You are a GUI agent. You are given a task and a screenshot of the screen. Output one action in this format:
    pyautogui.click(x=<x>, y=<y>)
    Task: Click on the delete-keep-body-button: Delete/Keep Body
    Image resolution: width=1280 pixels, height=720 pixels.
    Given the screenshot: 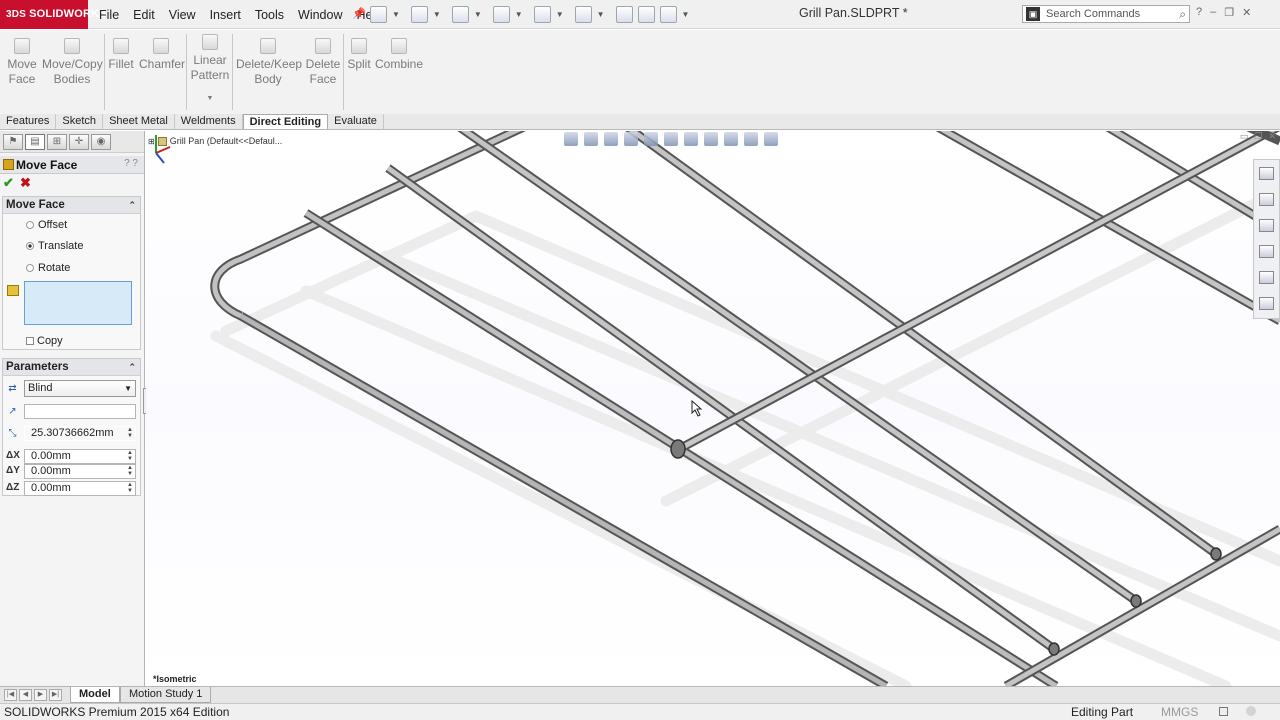 What is the action you would take?
    pyautogui.click(x=269, y=62)
    